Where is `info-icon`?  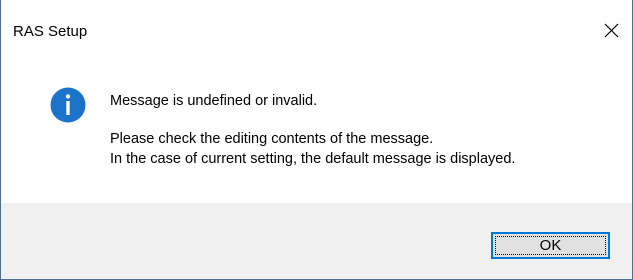 info-icon is located at coordinates (68, 105).